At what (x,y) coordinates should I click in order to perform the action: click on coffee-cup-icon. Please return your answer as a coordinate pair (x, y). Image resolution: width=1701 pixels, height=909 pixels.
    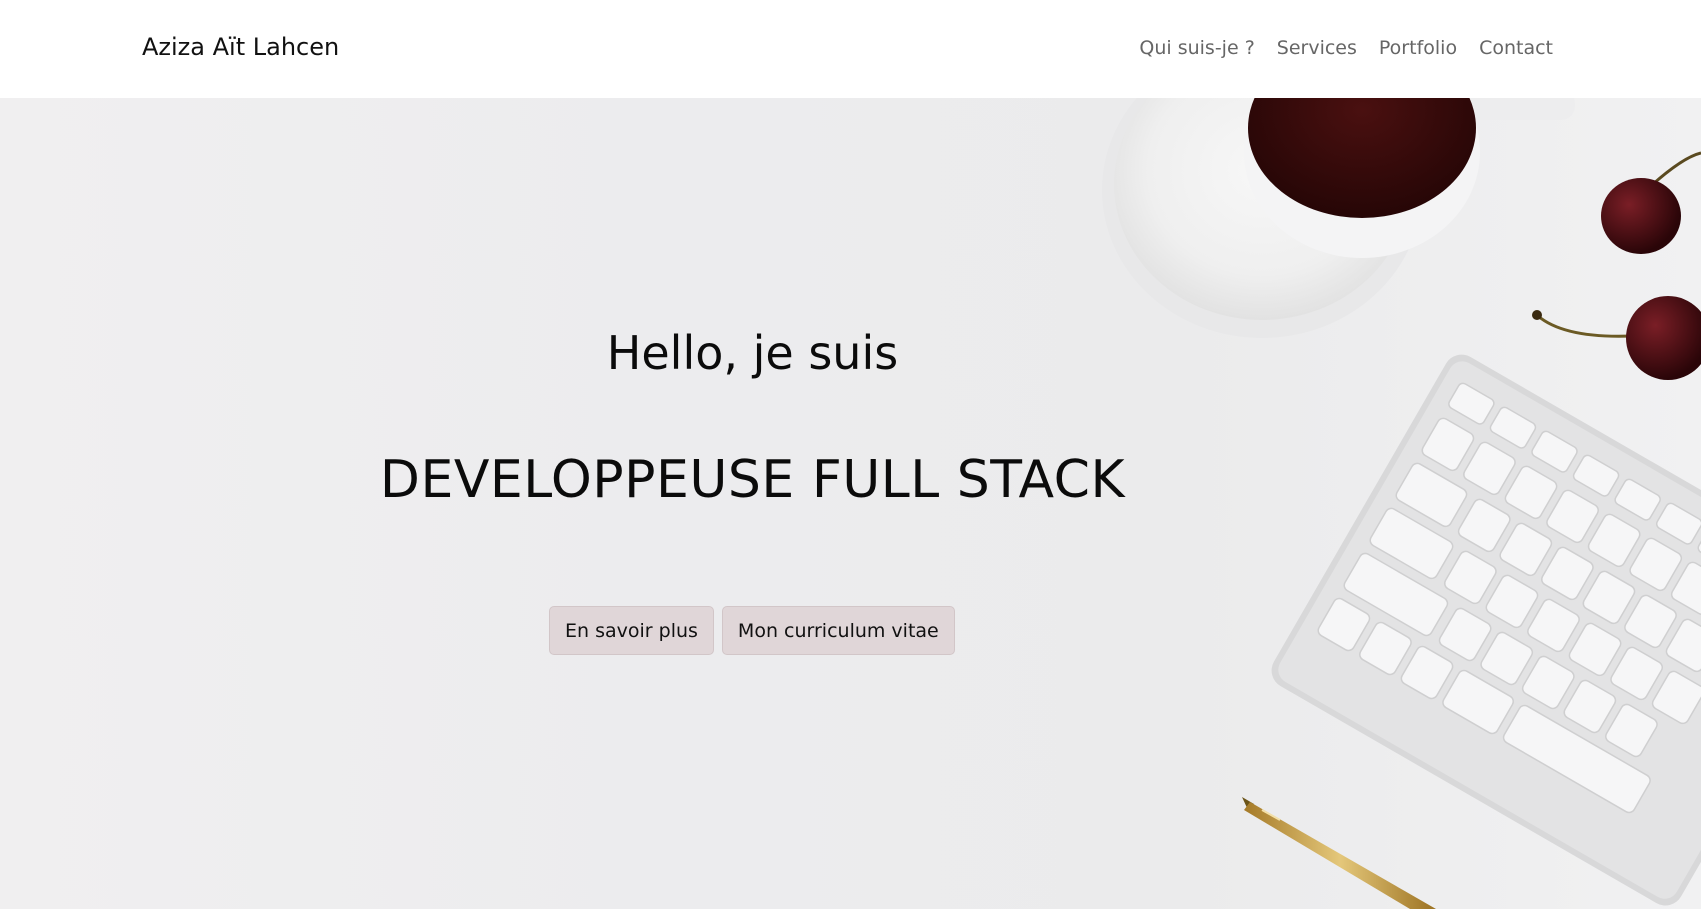
    Looking at the image, I should click on (1338, 218).